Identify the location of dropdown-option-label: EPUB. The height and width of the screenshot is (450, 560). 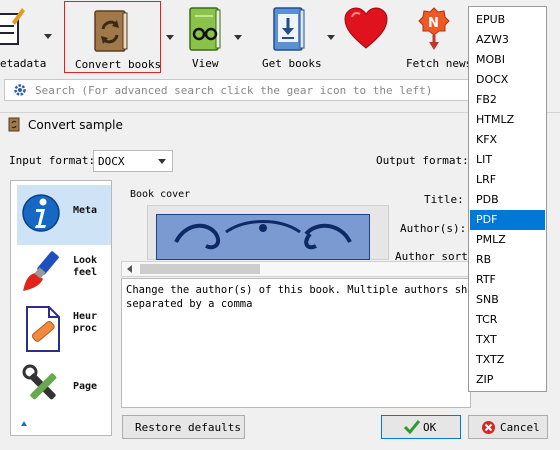
(491, 19).